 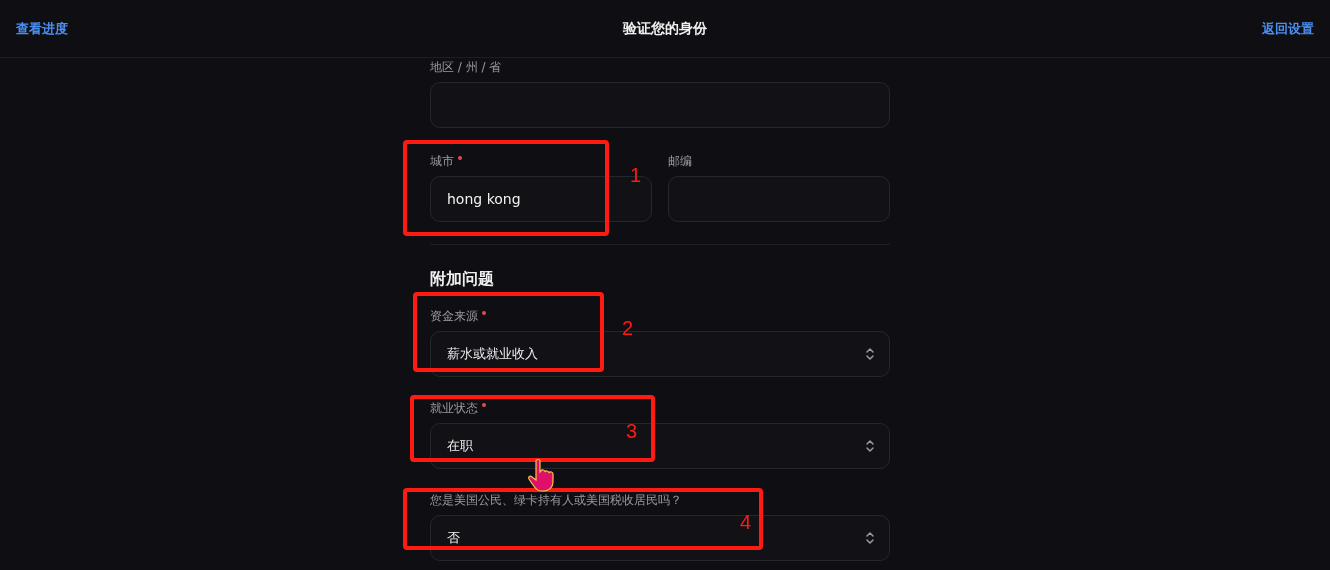 What do you see at coordinates (466, 67) in the screenshot?
I see `field-label: 地区 / 州 / 省` at bounding box center [466, 67].